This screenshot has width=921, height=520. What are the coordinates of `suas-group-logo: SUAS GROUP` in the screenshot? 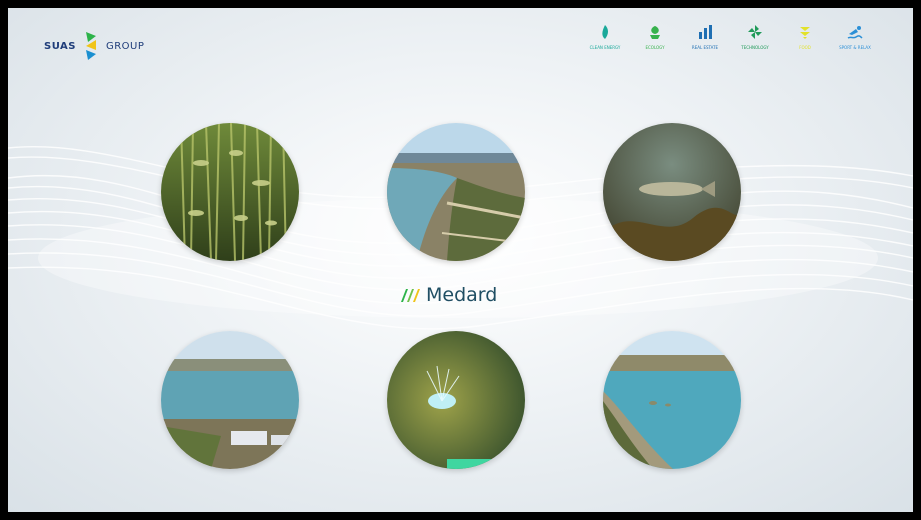 It's located at (94, 46).